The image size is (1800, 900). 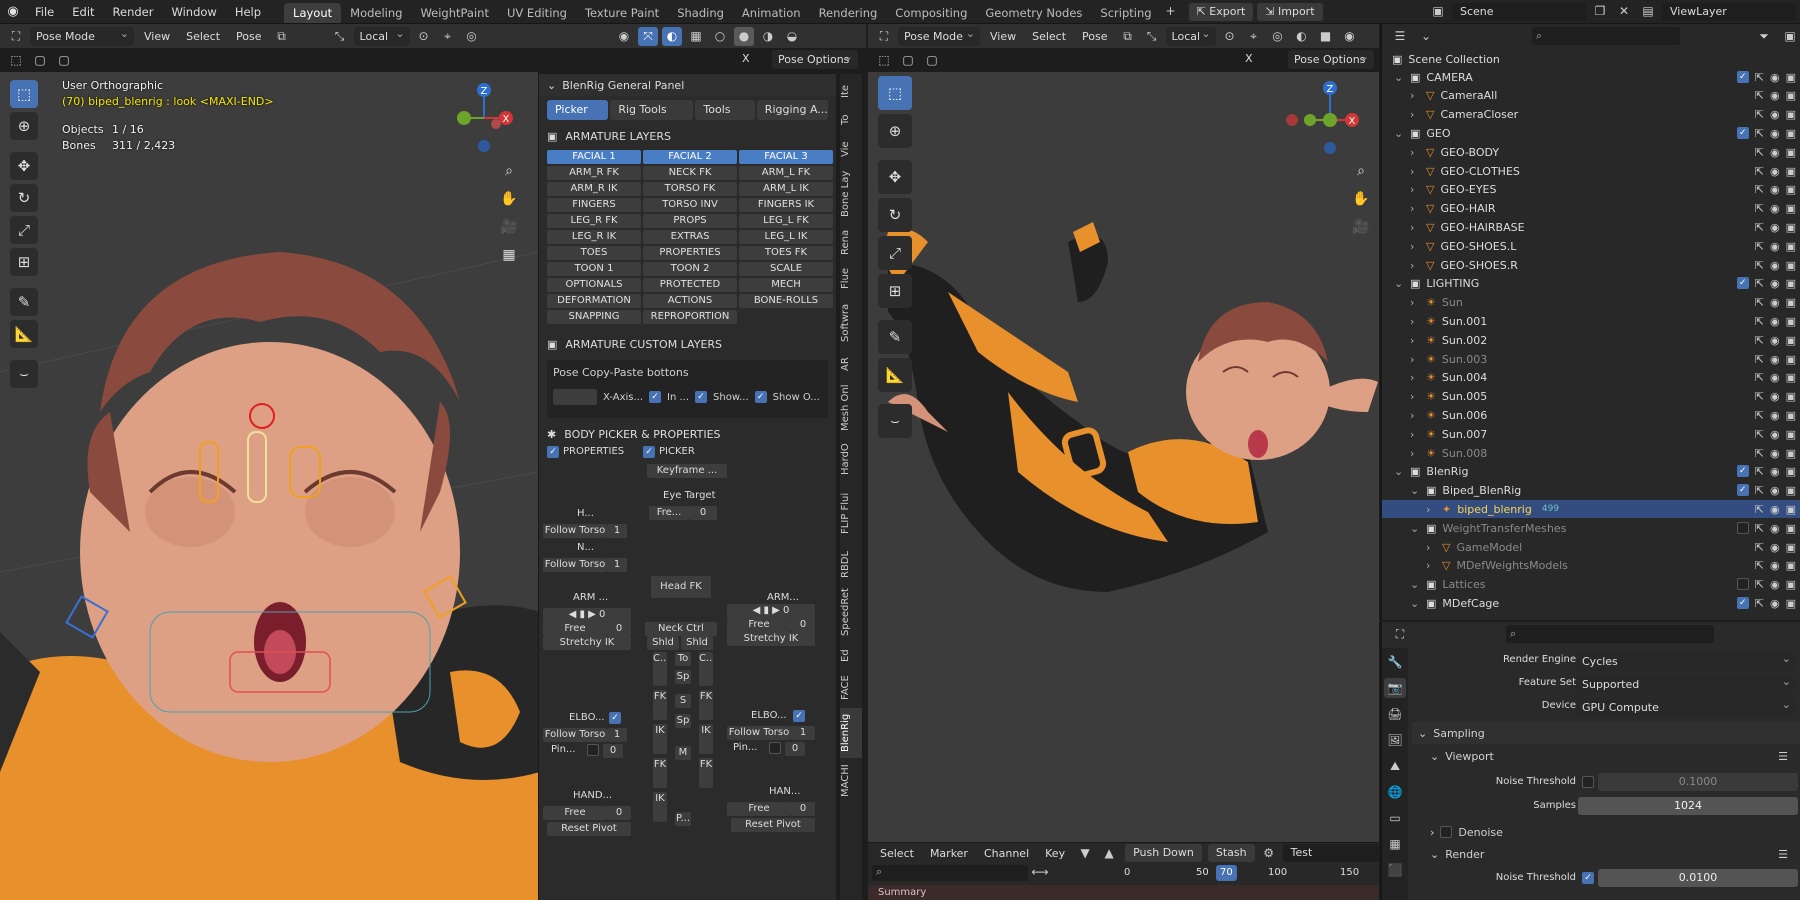 I want to click on import-button: ⇲ Import, so click(x=1290, y=11).